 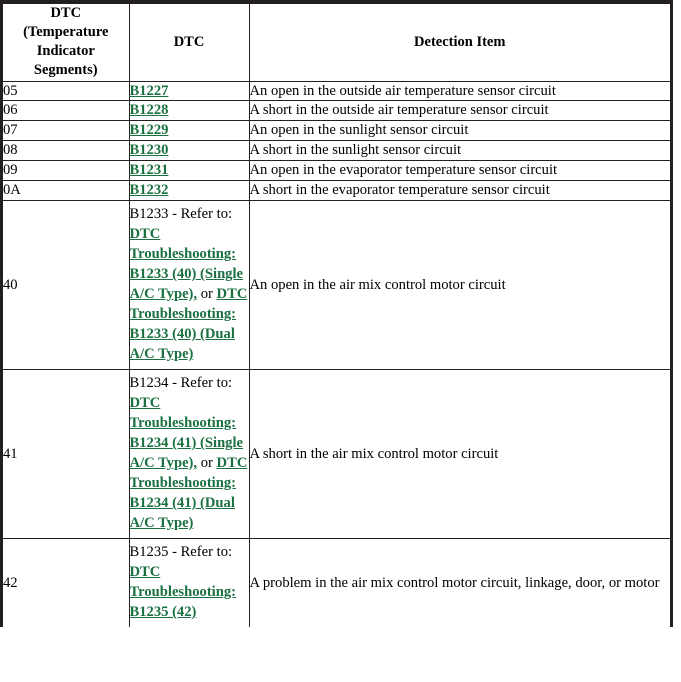 What do you see at coordinates (459, 151) in the screenshot?
I see `cell-detection-item: A short in the sunlight sensor circuit` at bounding box center [459, 151].